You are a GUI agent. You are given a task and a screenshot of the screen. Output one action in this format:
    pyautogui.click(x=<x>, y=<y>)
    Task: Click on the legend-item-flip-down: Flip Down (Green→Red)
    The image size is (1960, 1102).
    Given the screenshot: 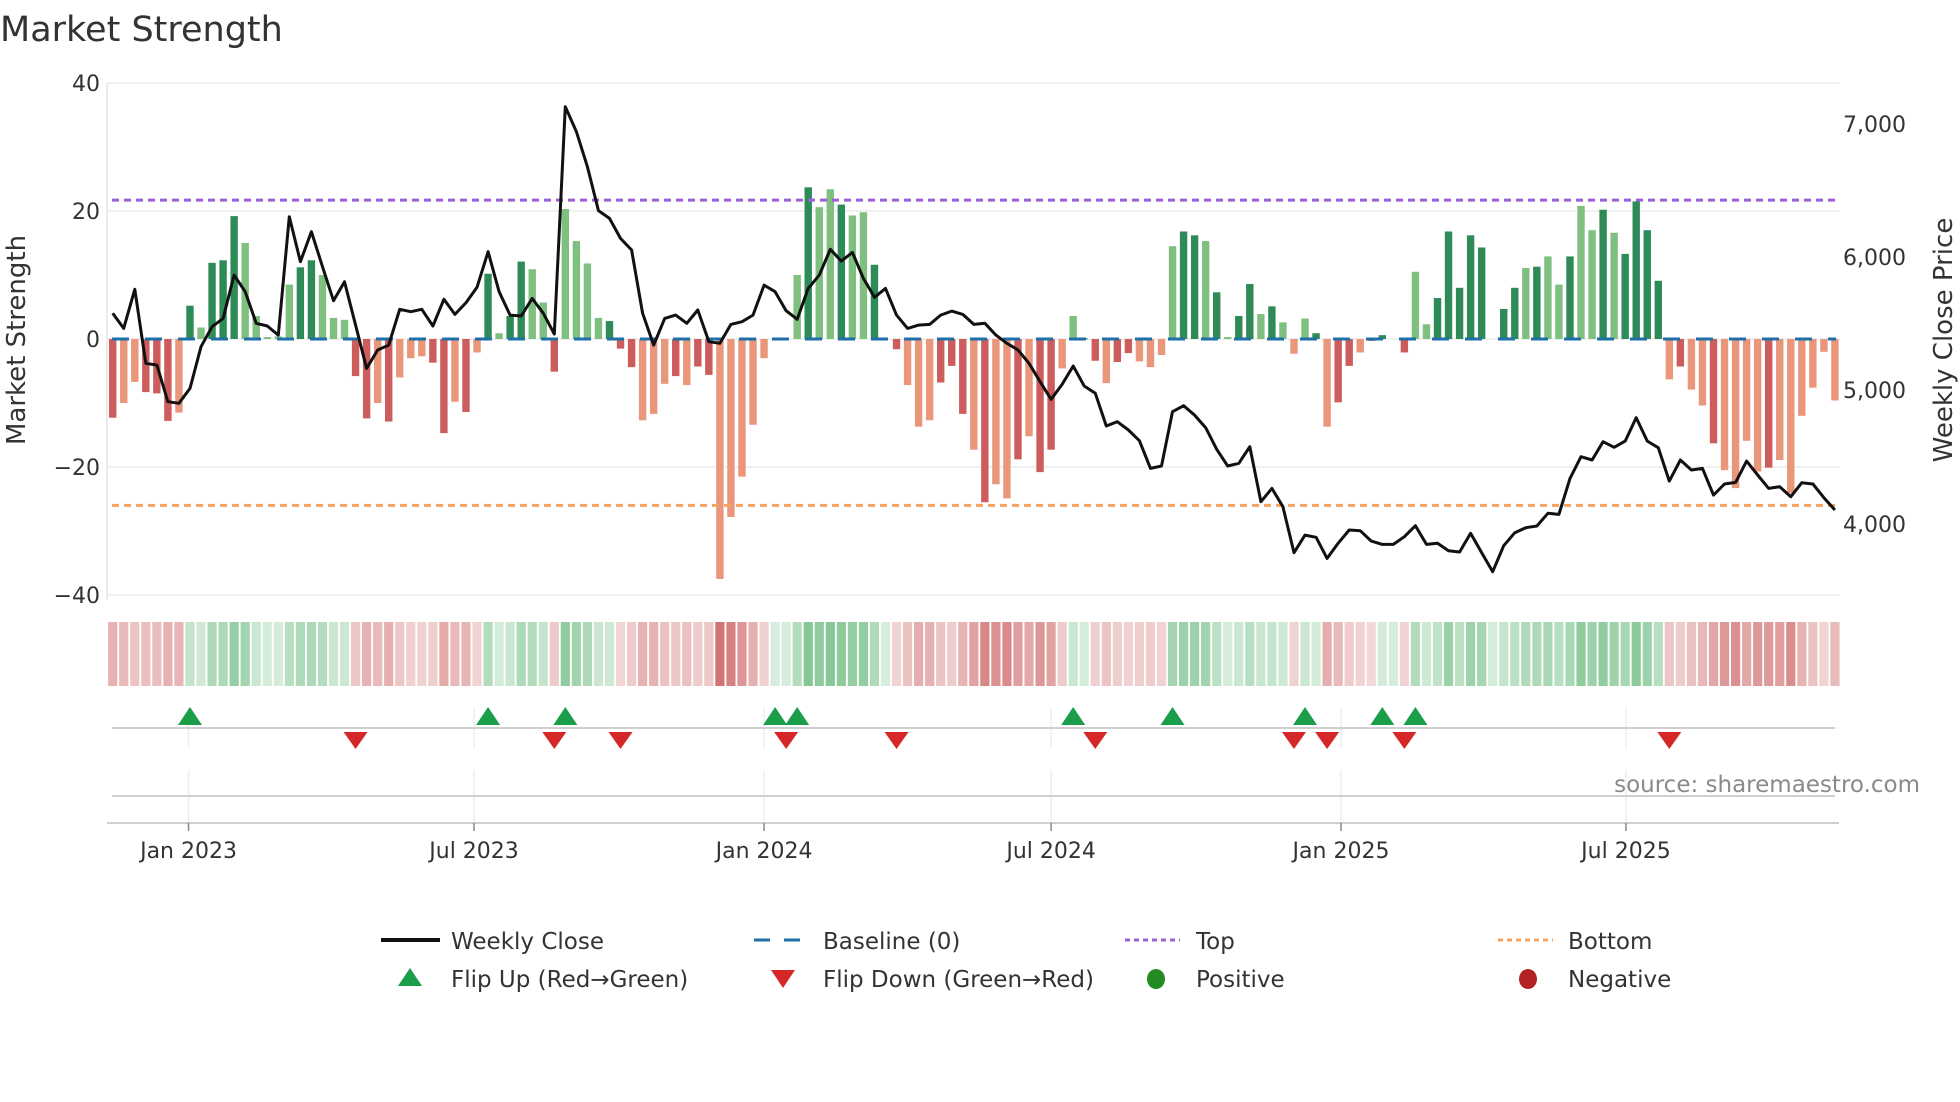 What is the action you would take?
    pyautogui.click(x=932, y=980)
    